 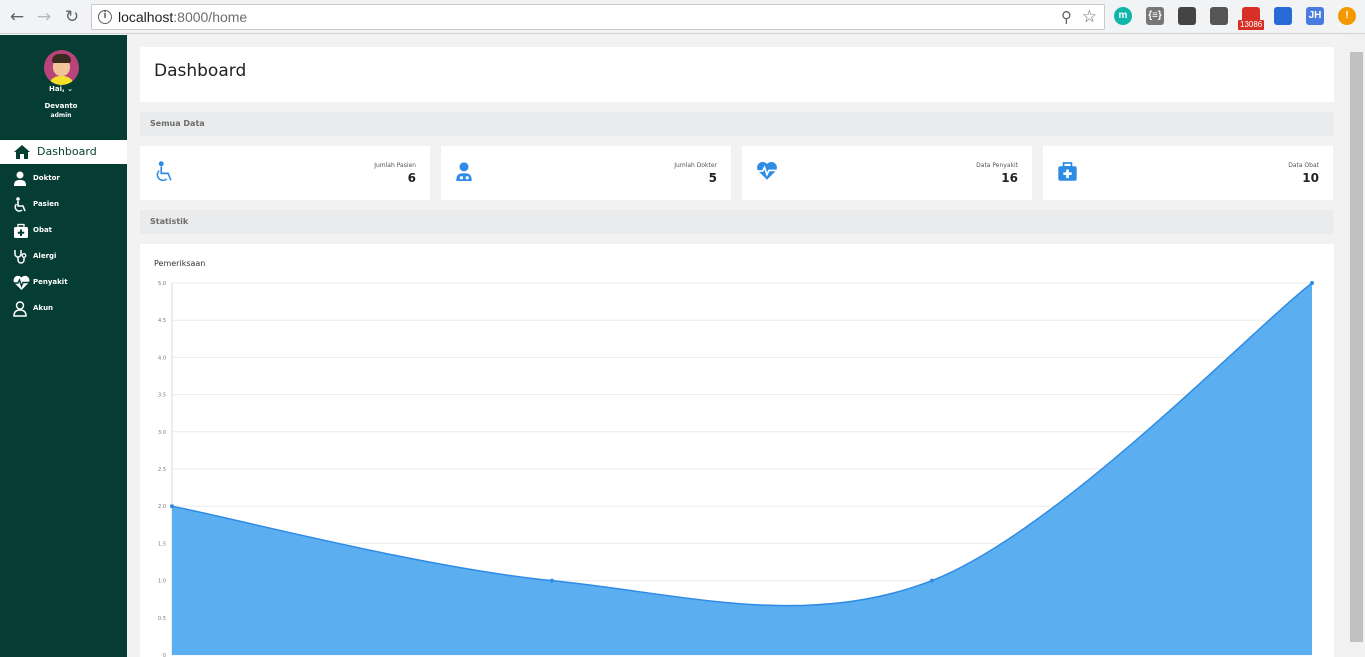 I want to click on window-ext-icon, so click(x=1283, y=16).